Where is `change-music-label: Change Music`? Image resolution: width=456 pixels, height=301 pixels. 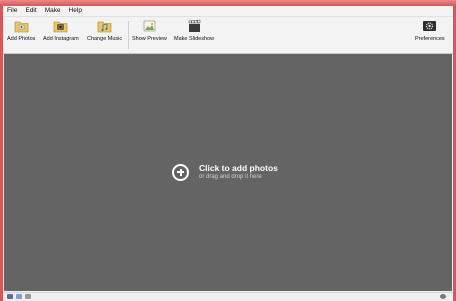 change-music-label: Change Music is located at coordinates (105, 39).